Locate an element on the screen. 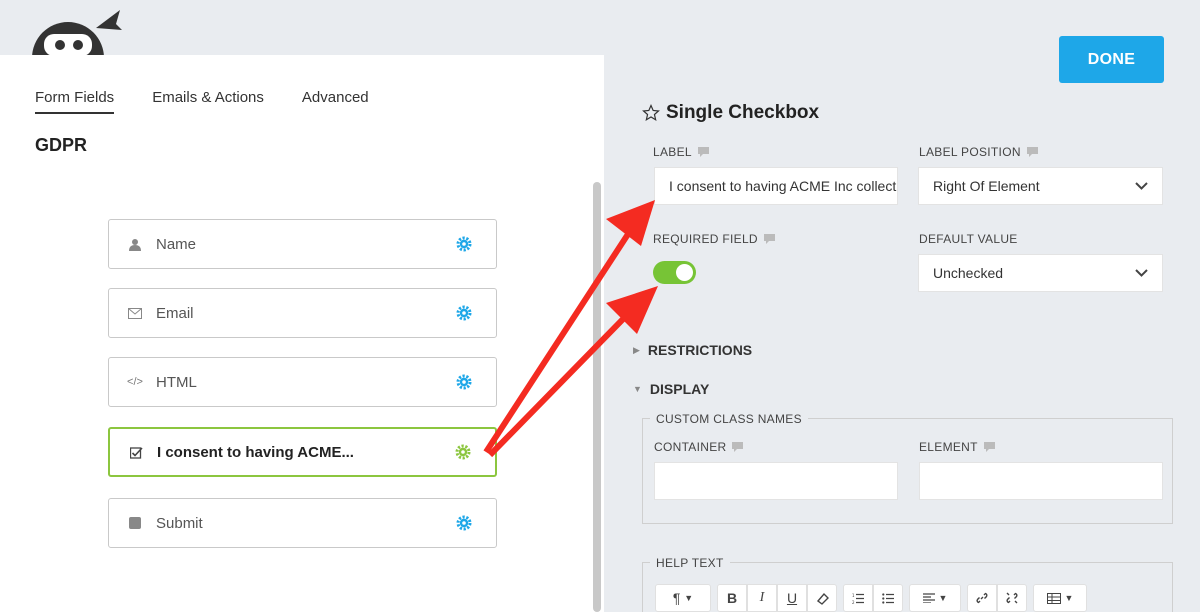 The image size is (1200, 612). field-label: HTML is located at coordinates (176, 382).